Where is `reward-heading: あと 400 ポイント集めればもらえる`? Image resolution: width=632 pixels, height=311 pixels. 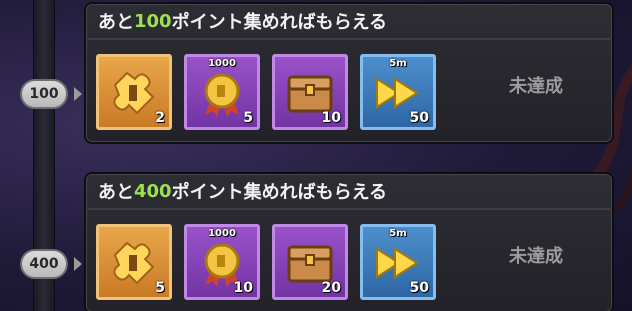
reward-heading: あと 400 ポイント集めればもらえる is located at coordinates (349, 192).